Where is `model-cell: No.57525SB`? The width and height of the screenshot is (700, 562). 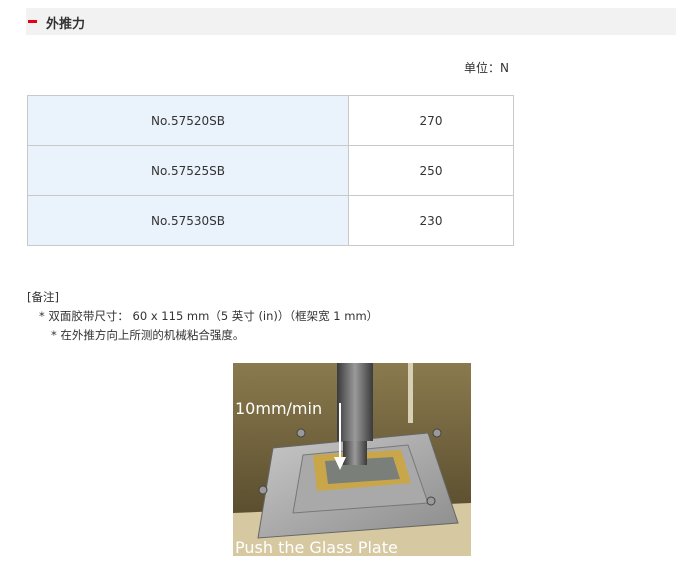
model-cell: No.57525SB is located at coordinates (188, 170).